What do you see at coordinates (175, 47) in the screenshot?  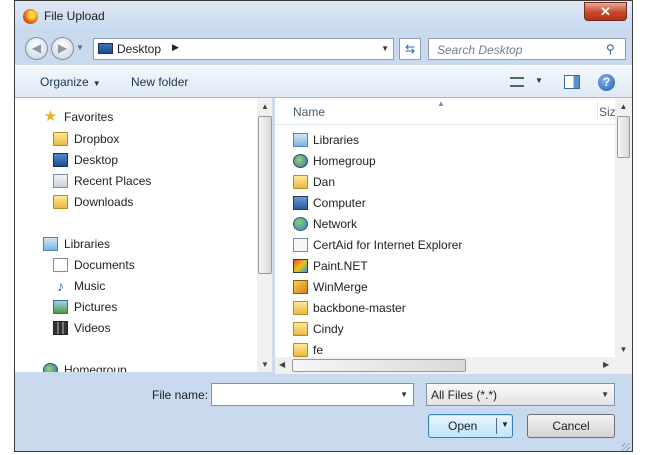 I see `breadcrumb-arrow-icon: ▶` at bounding box center [175, 47].